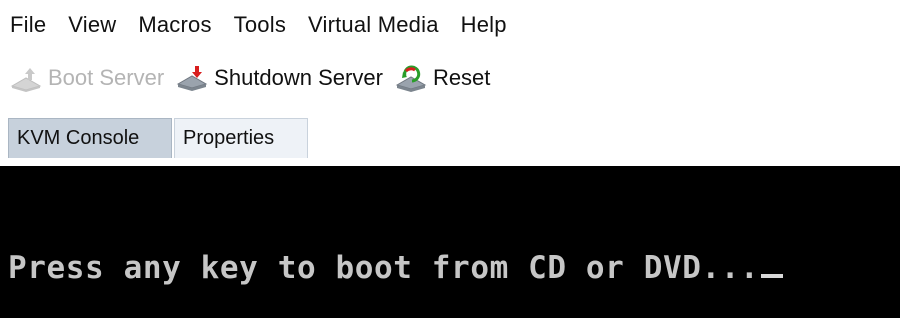 This screenshot has width=900, height=318. I want to click on reset-label: Reset, so click(461, 77).